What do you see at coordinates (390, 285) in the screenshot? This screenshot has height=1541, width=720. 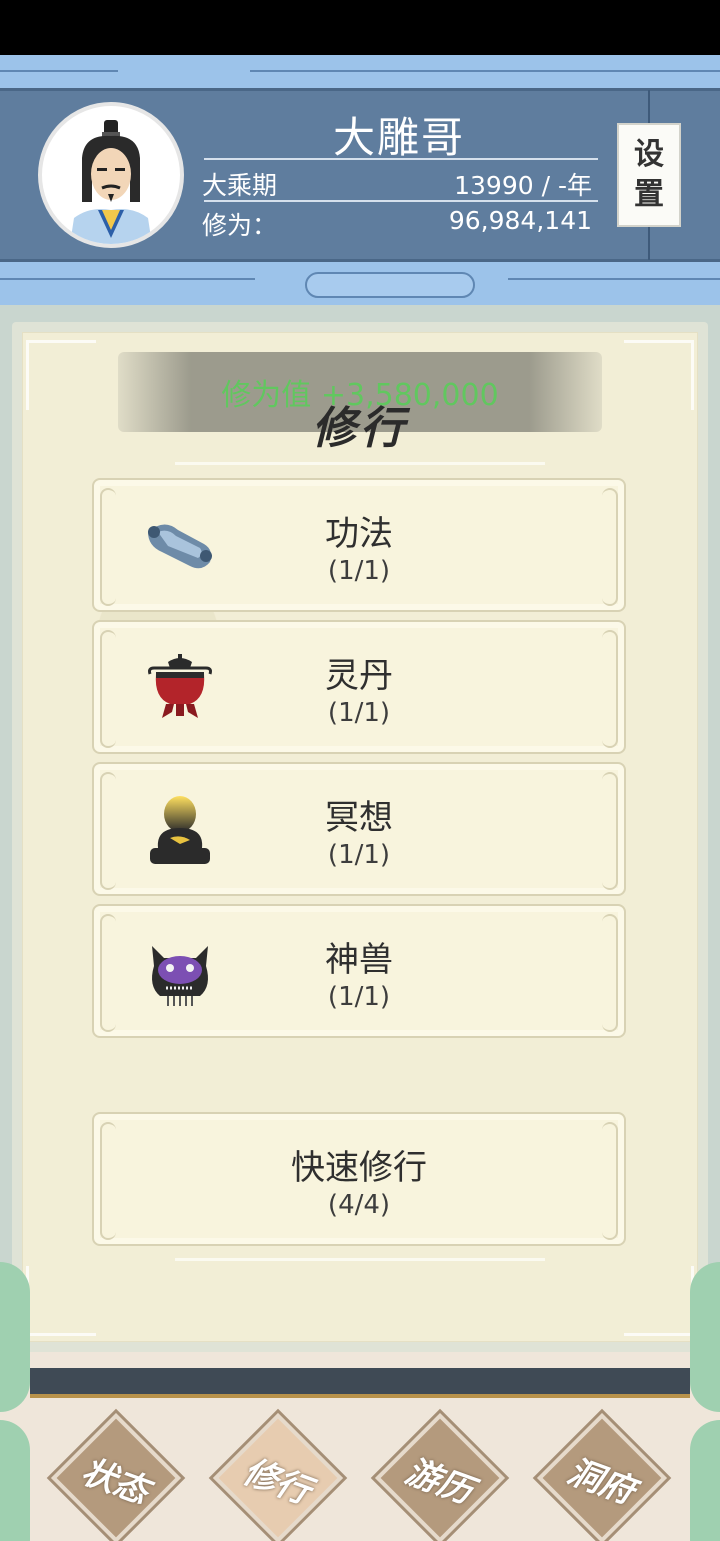 I see `header-handle` at bounding box center [390, 285].